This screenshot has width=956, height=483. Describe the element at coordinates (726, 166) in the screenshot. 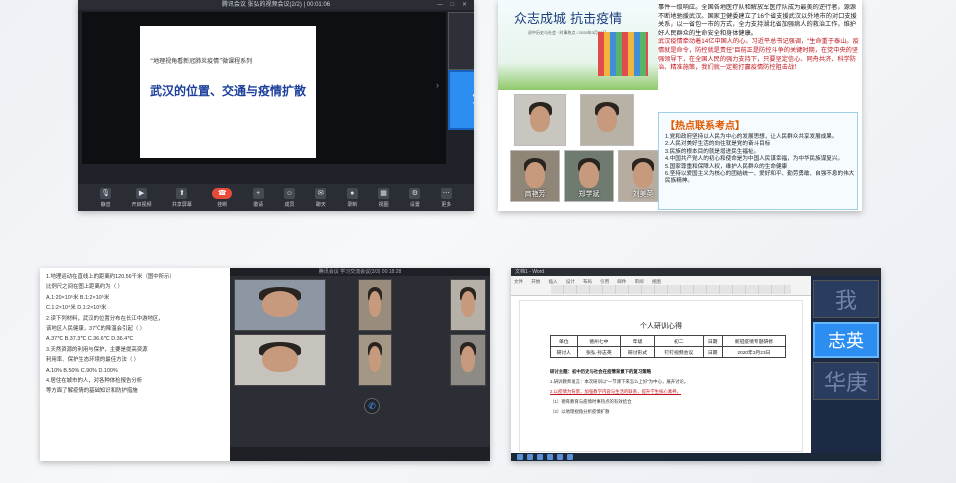

I see `list-item: 5.国家尊重和保障人权，维护人民群众的生命健康` at that location.